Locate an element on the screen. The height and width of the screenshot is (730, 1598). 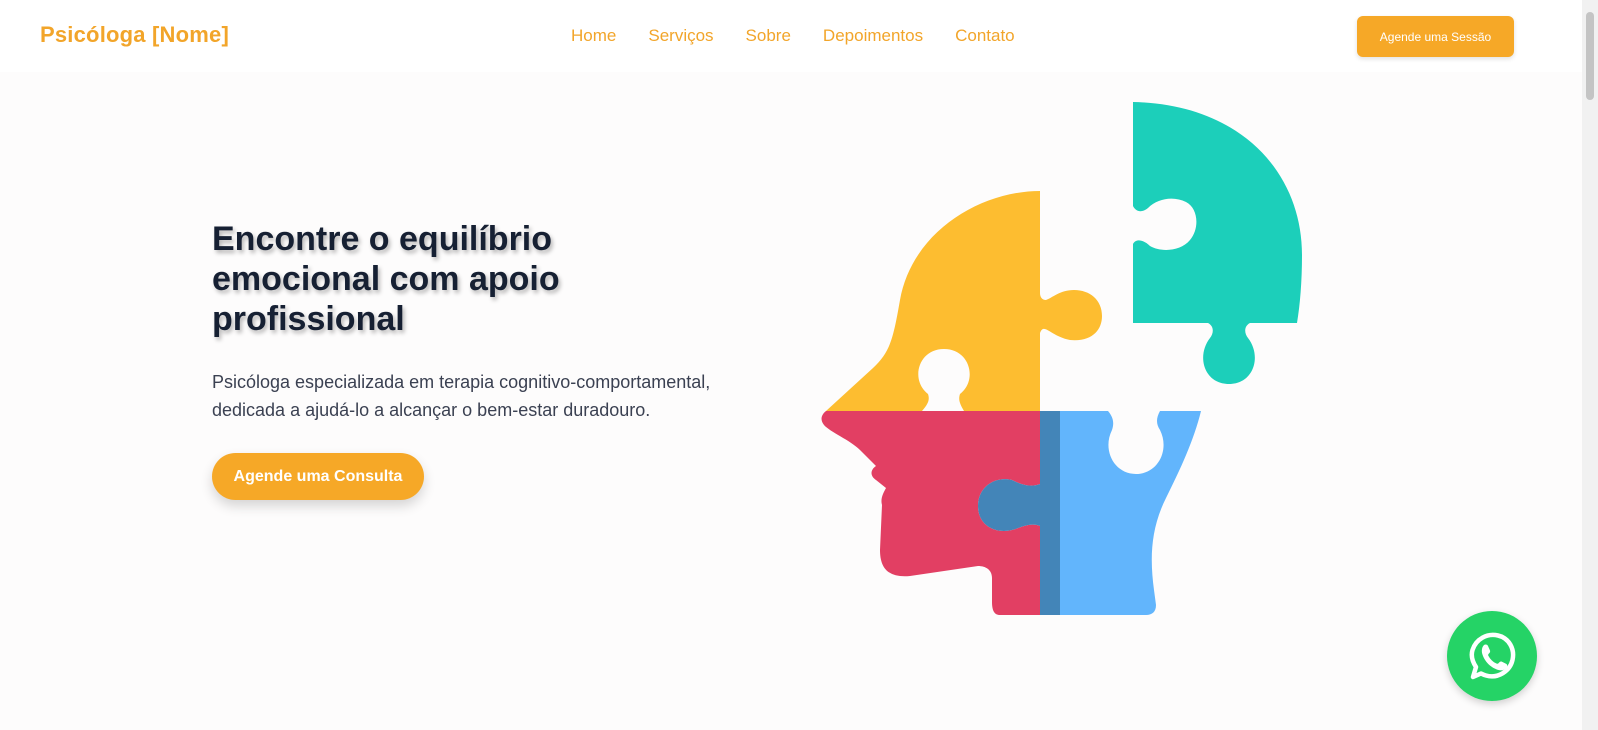
puzzle-piece-blue is located at coordinates (1130, 513).